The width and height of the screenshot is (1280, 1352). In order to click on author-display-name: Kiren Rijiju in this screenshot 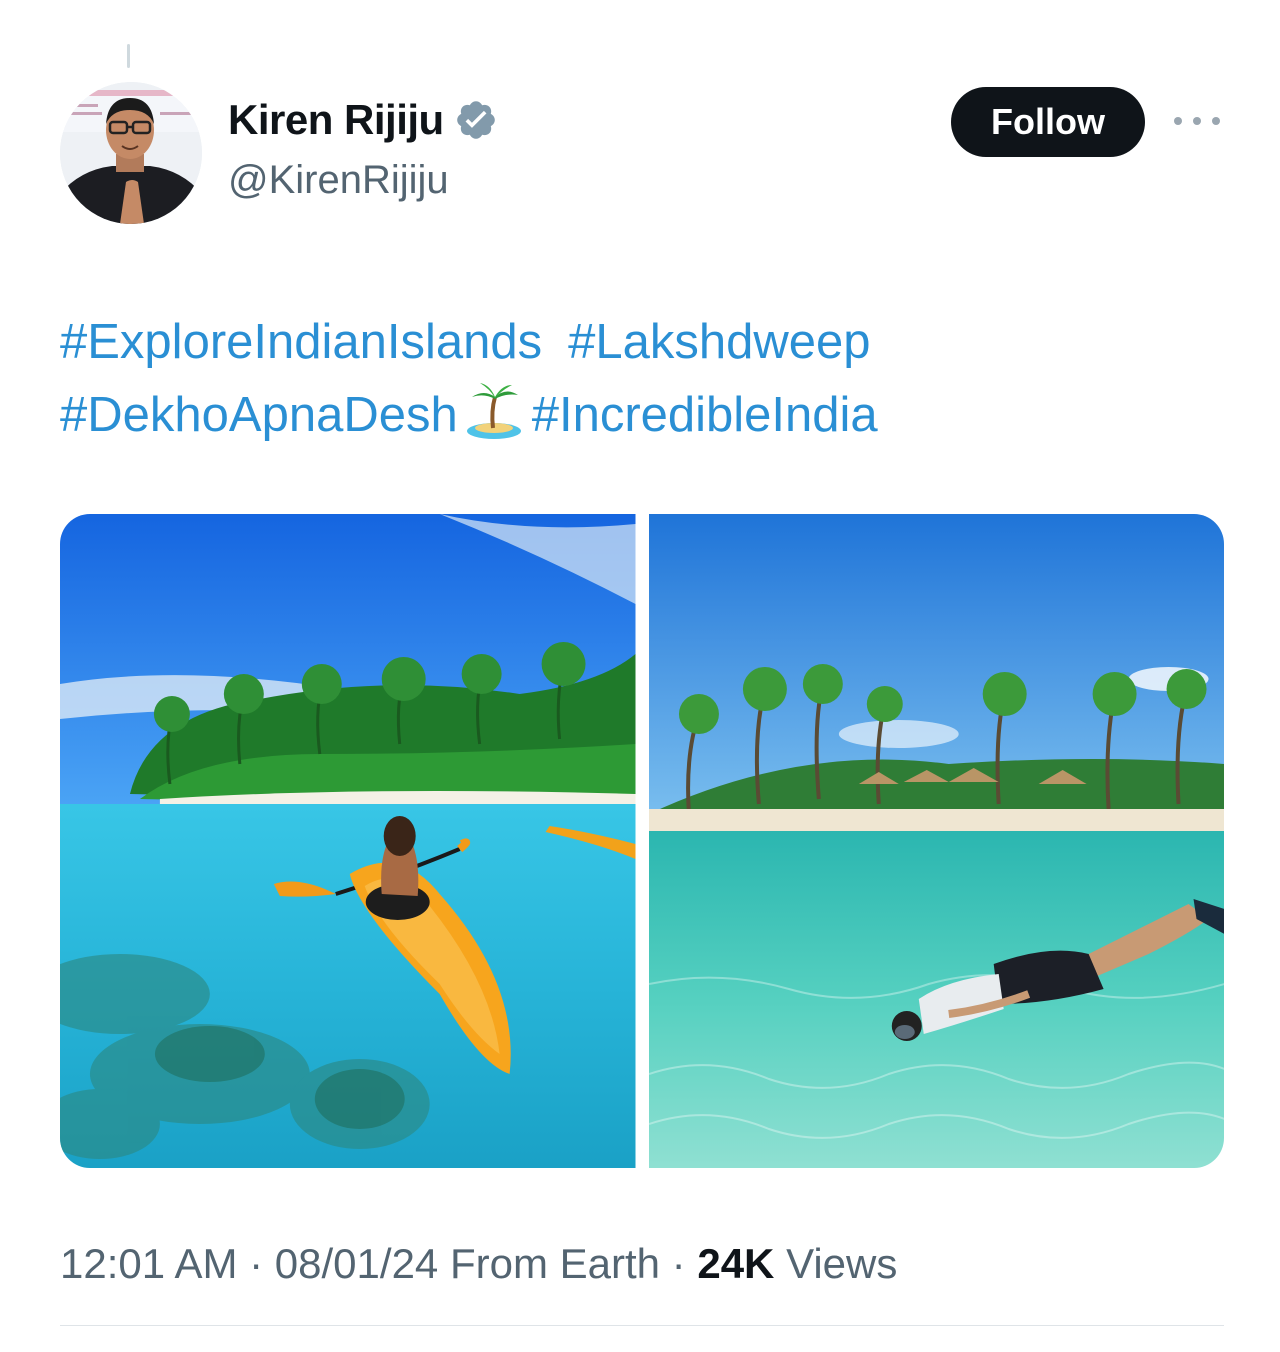, I will do `click(336, 120)`.